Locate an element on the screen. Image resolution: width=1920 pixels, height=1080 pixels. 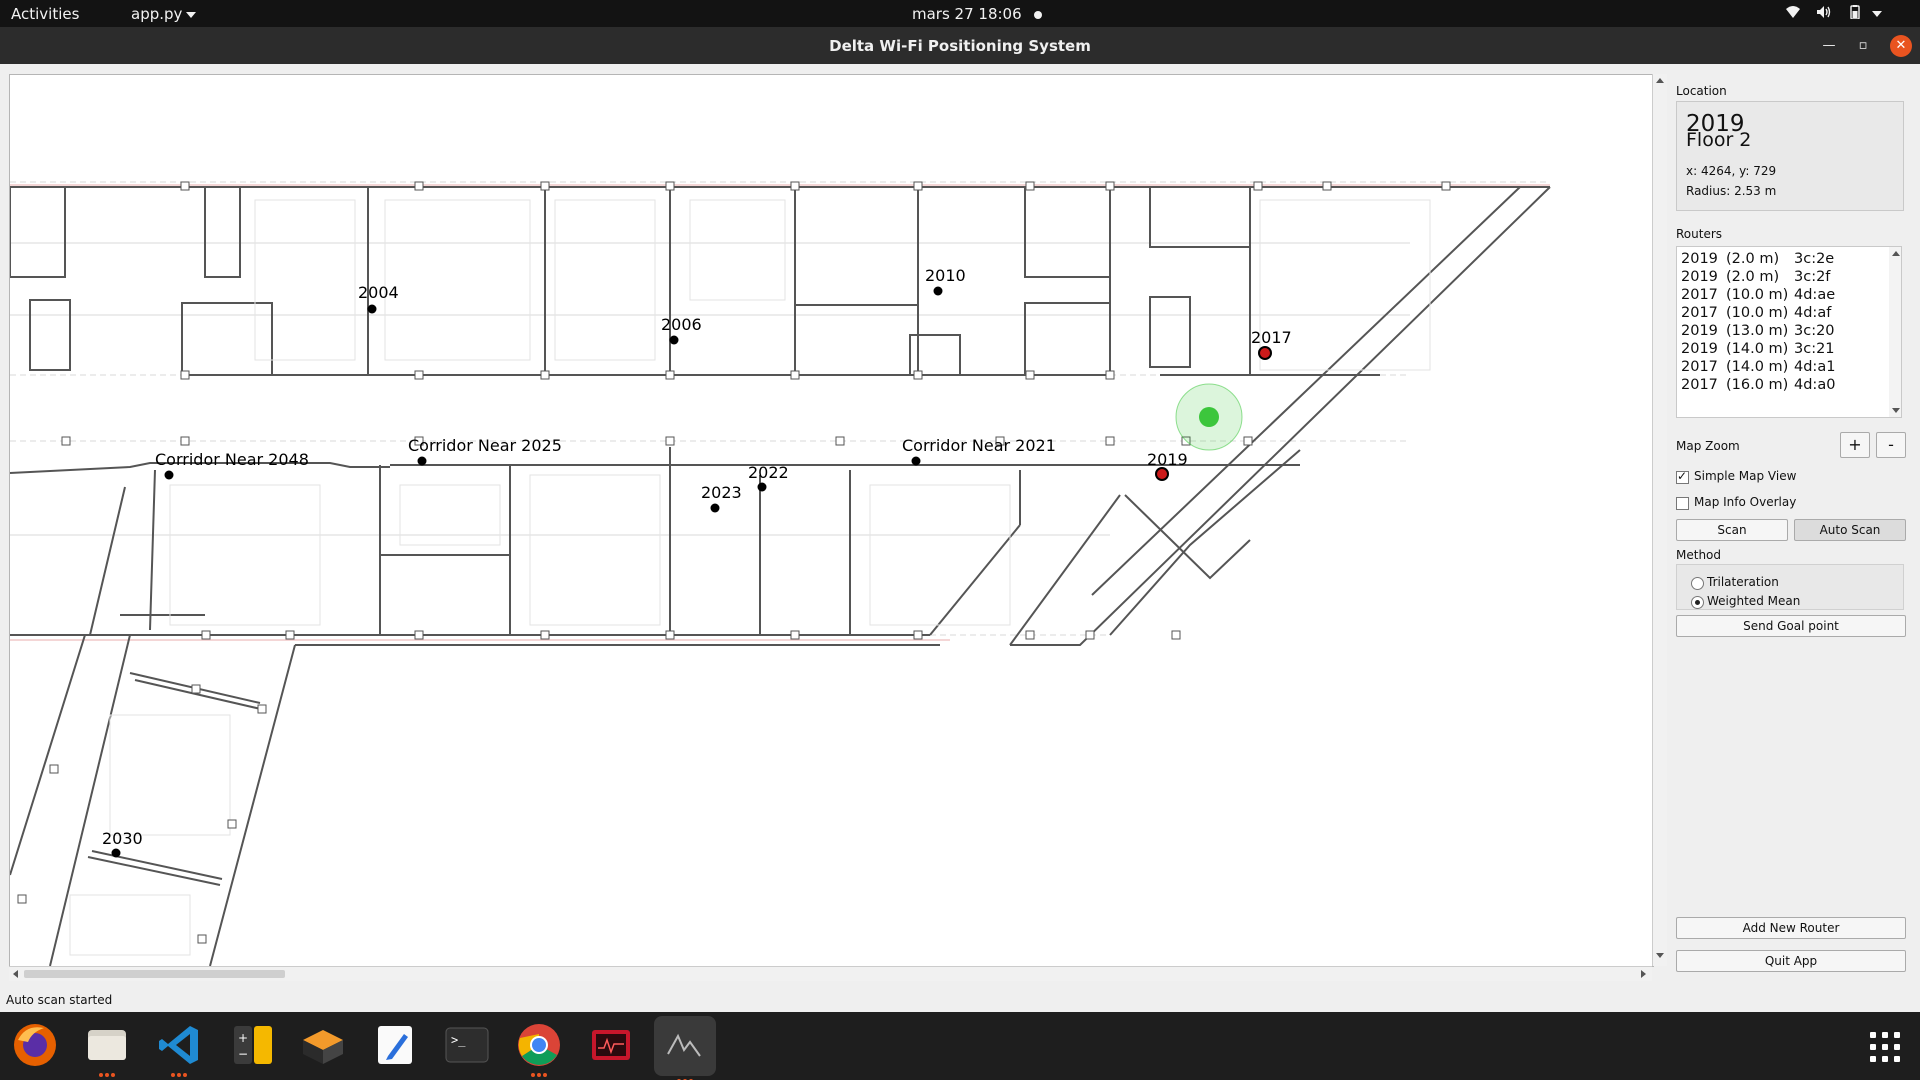
chrome-icon is located at coordinates (539, 1048).